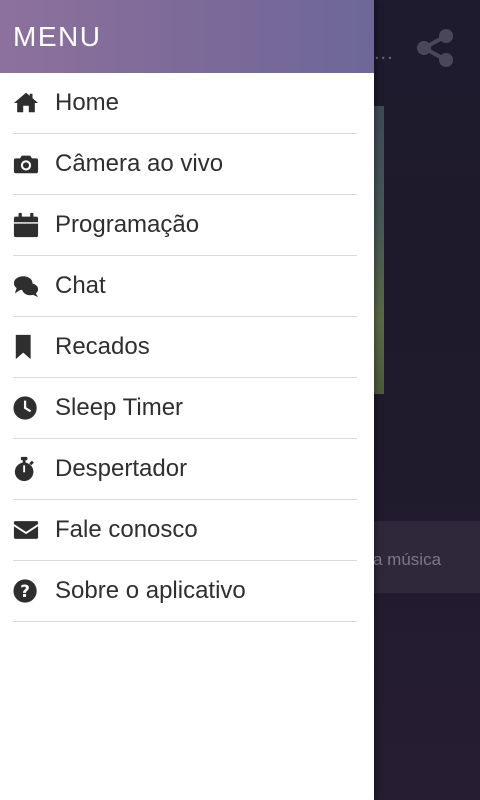 This screenshot has height=800, width=480. I want to click on menu-item-label: Home, so click(87, 102).